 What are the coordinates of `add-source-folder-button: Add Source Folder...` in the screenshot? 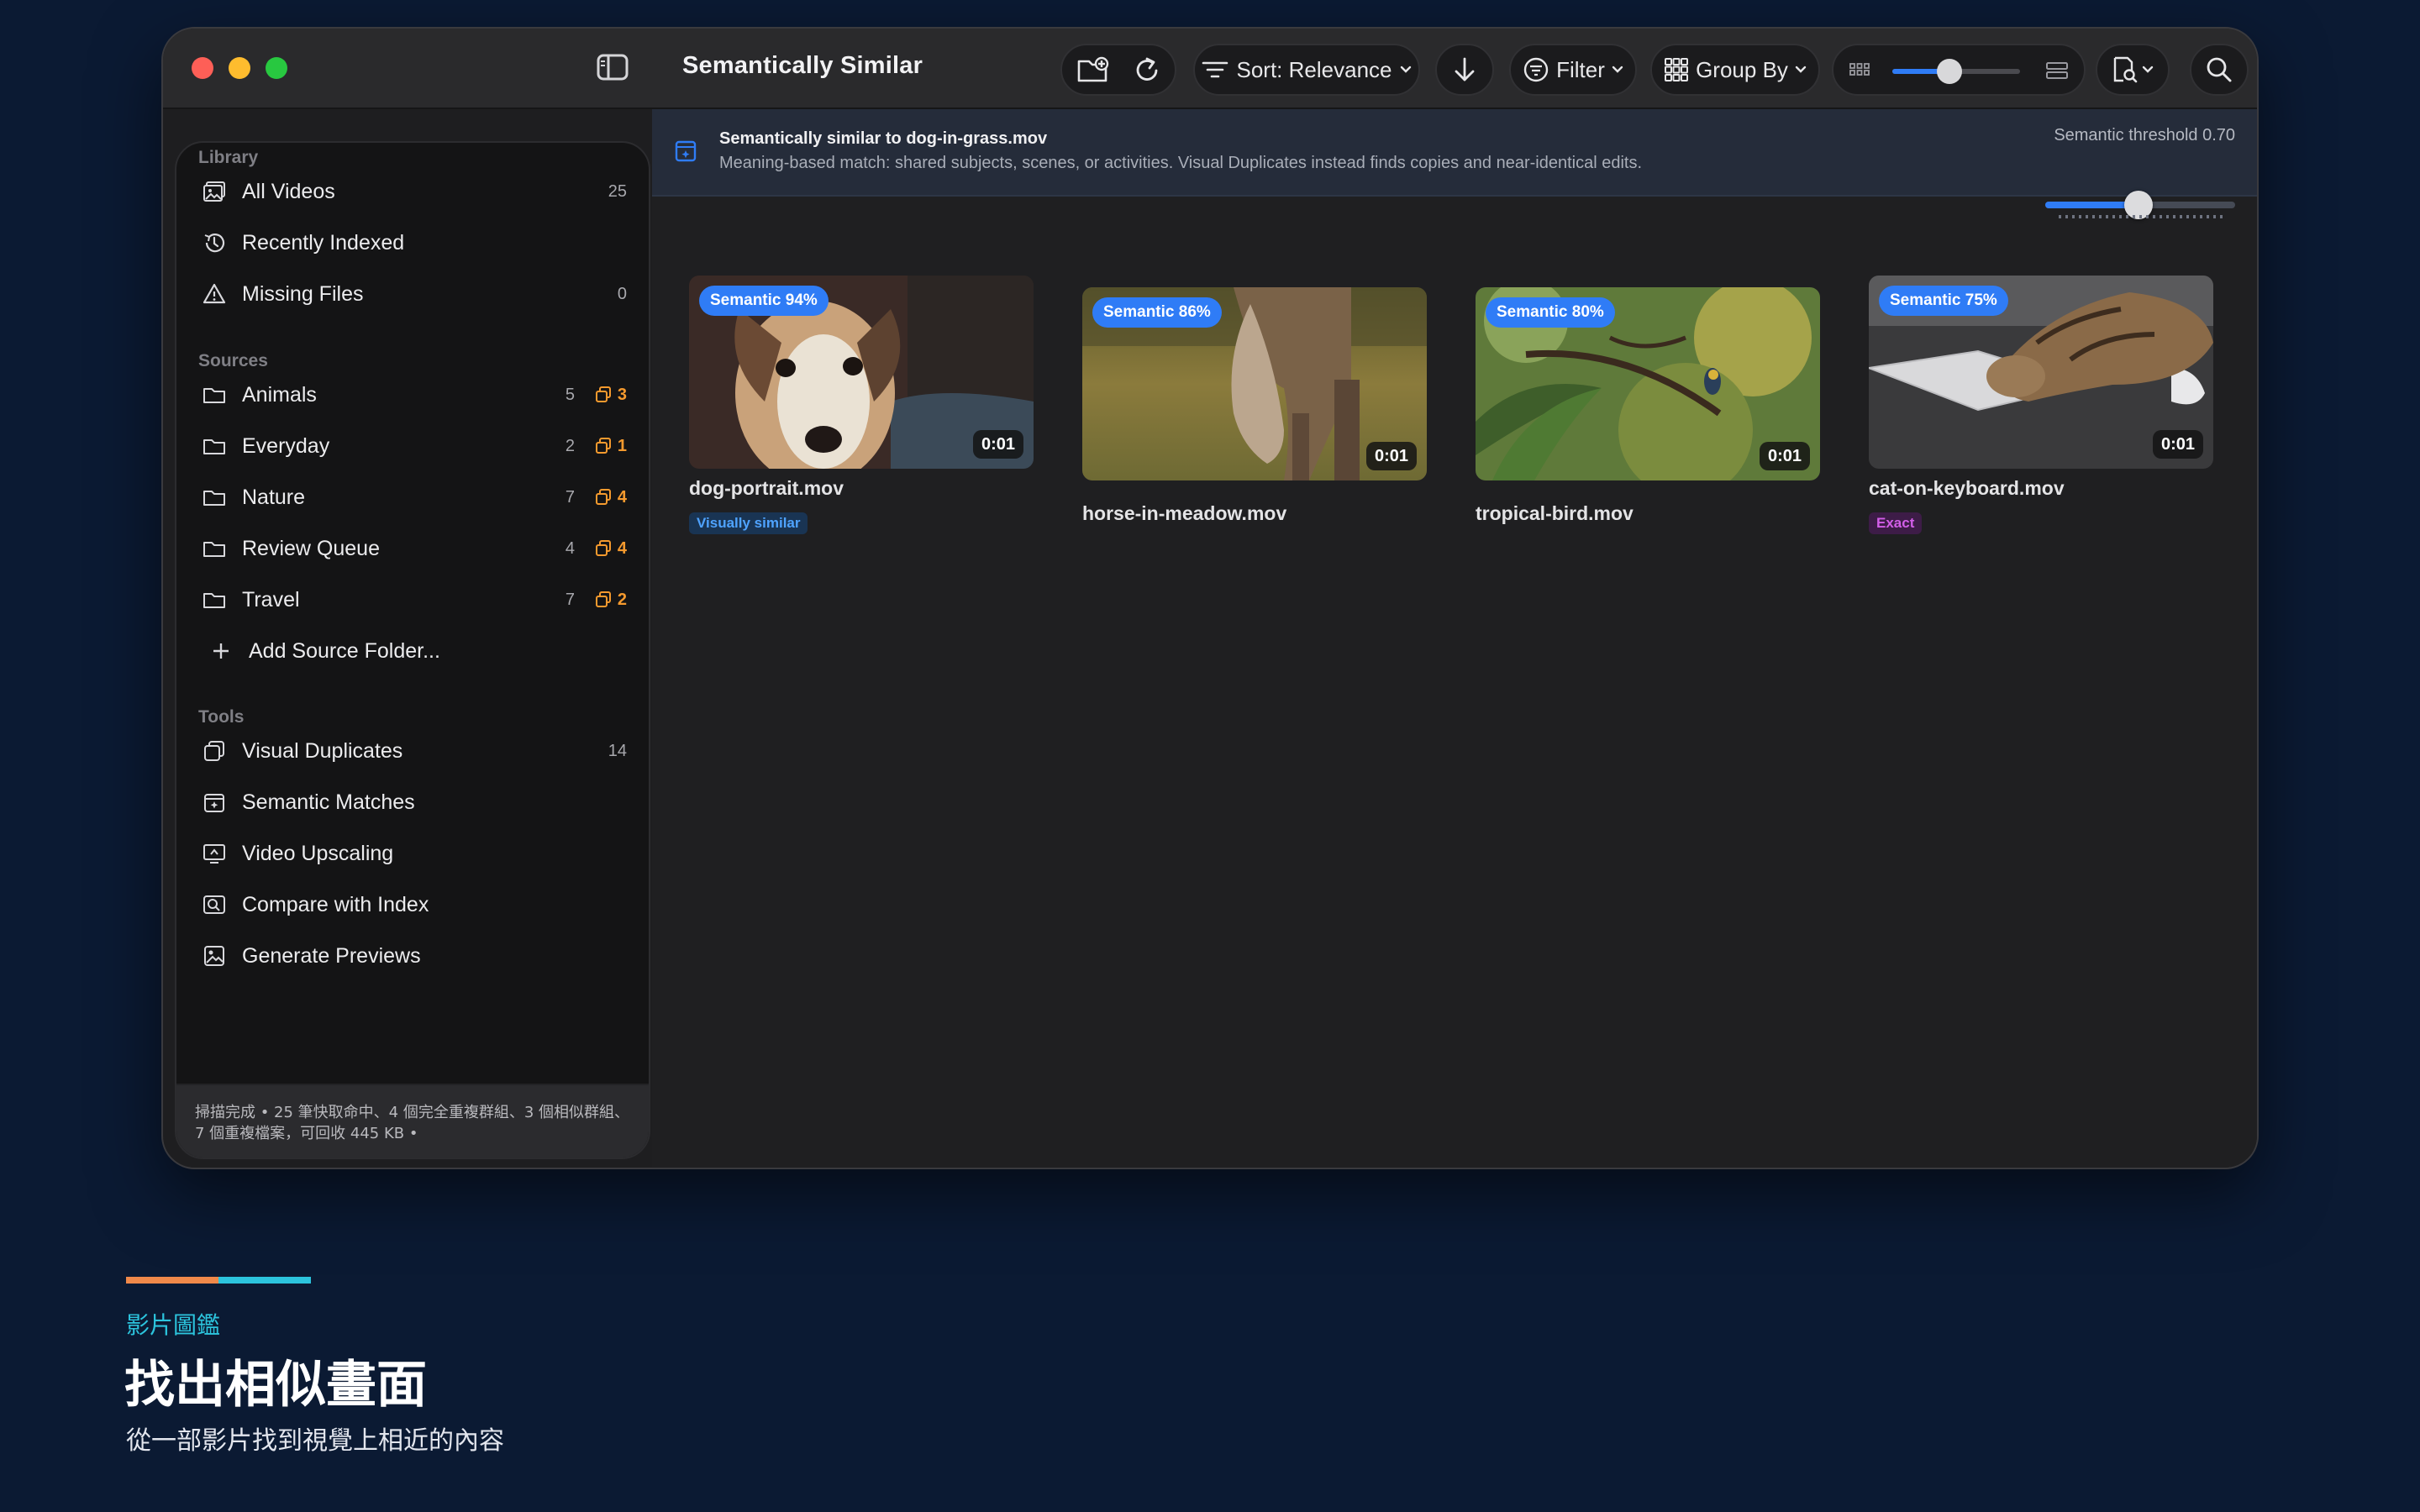 It's located at (412, 651).